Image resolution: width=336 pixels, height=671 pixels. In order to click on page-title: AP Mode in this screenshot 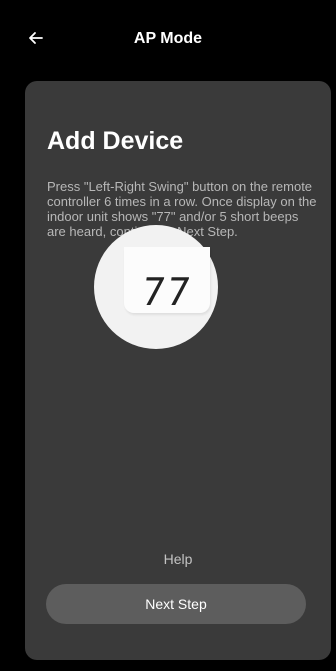, I will do `click(168, 38)`.